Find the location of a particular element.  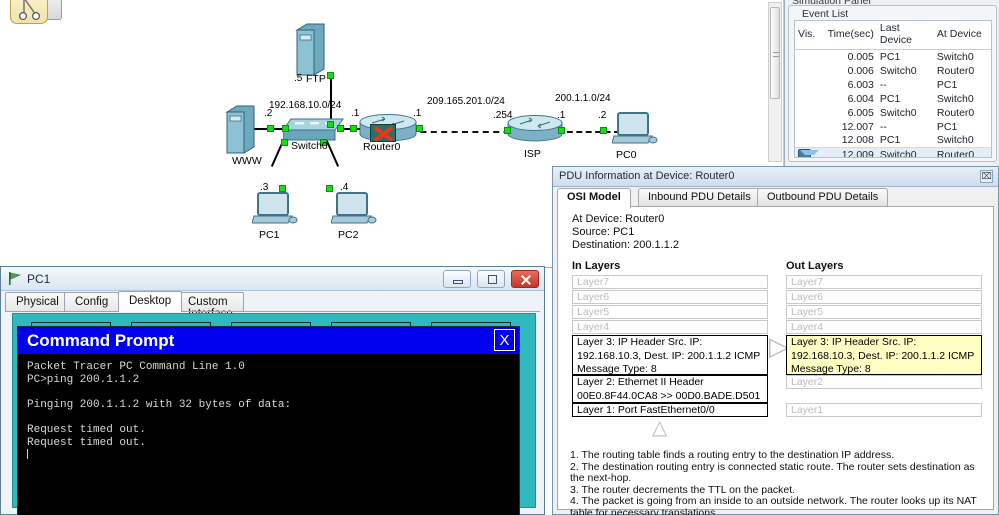

device-label-switch0: Switch0 is located at coordinates (309, 146).